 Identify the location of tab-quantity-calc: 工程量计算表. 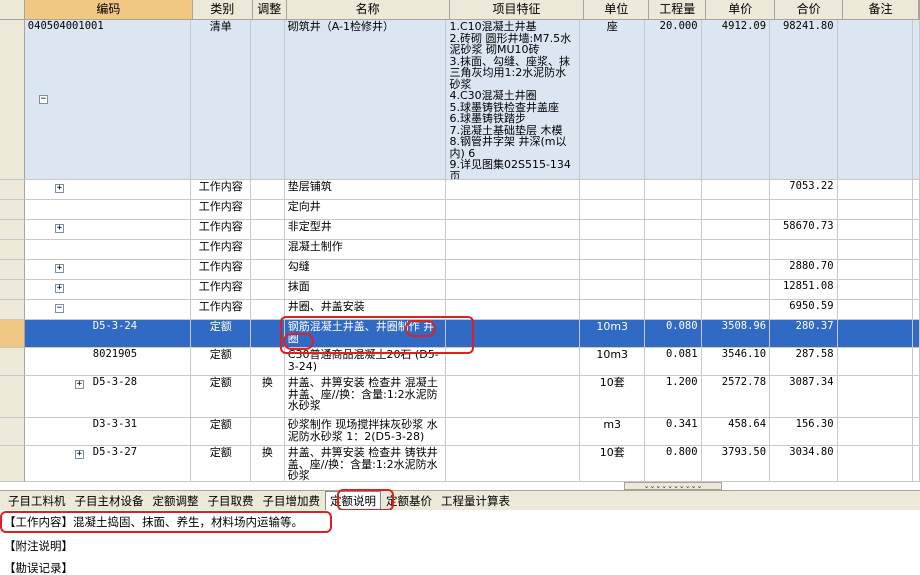
(475, 501).